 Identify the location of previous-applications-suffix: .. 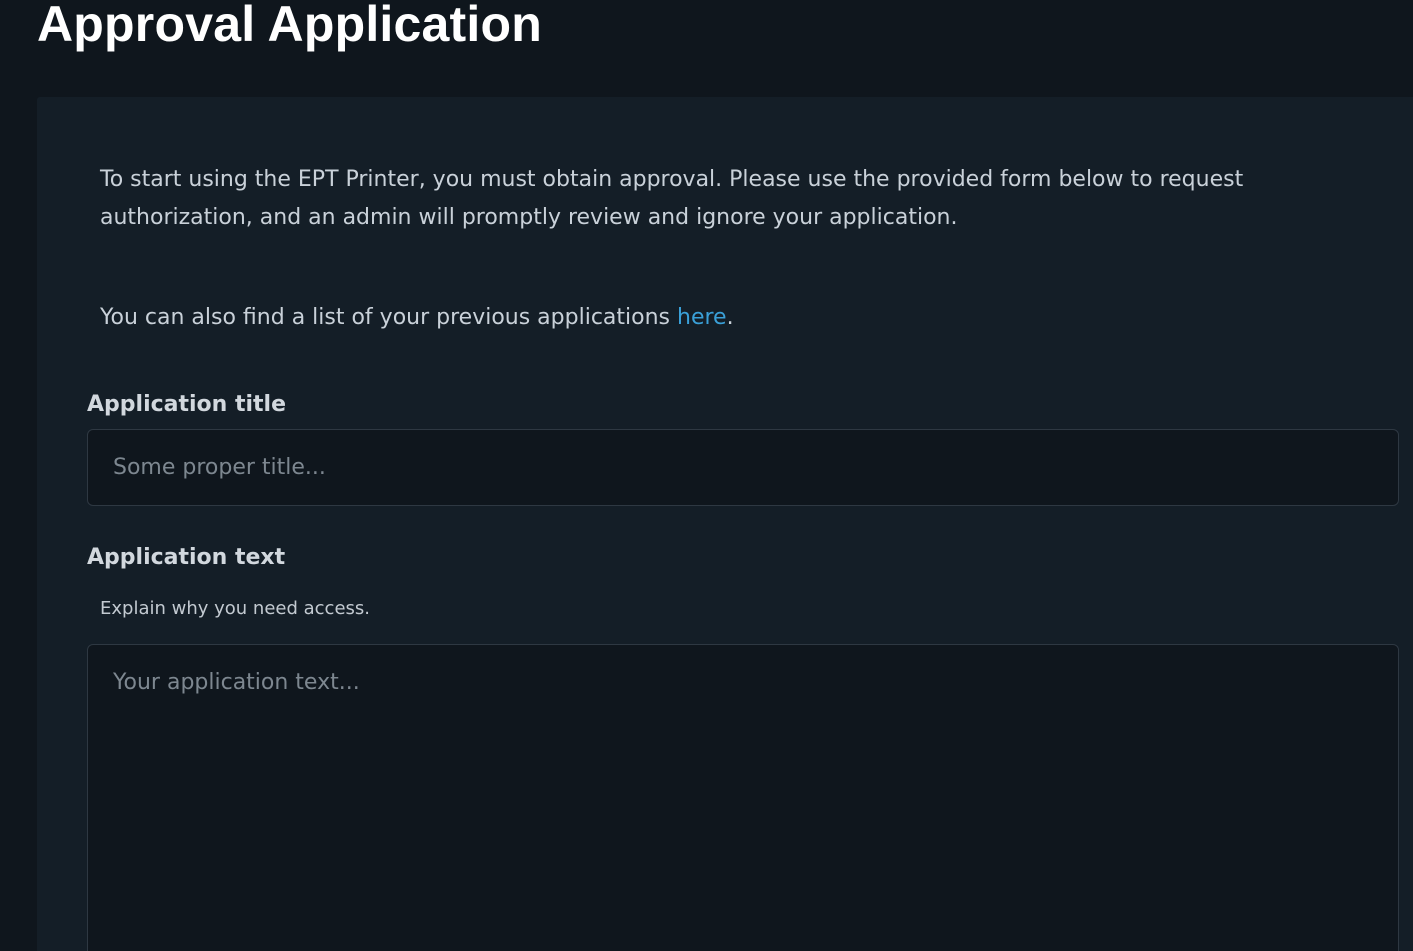
(730, 317).